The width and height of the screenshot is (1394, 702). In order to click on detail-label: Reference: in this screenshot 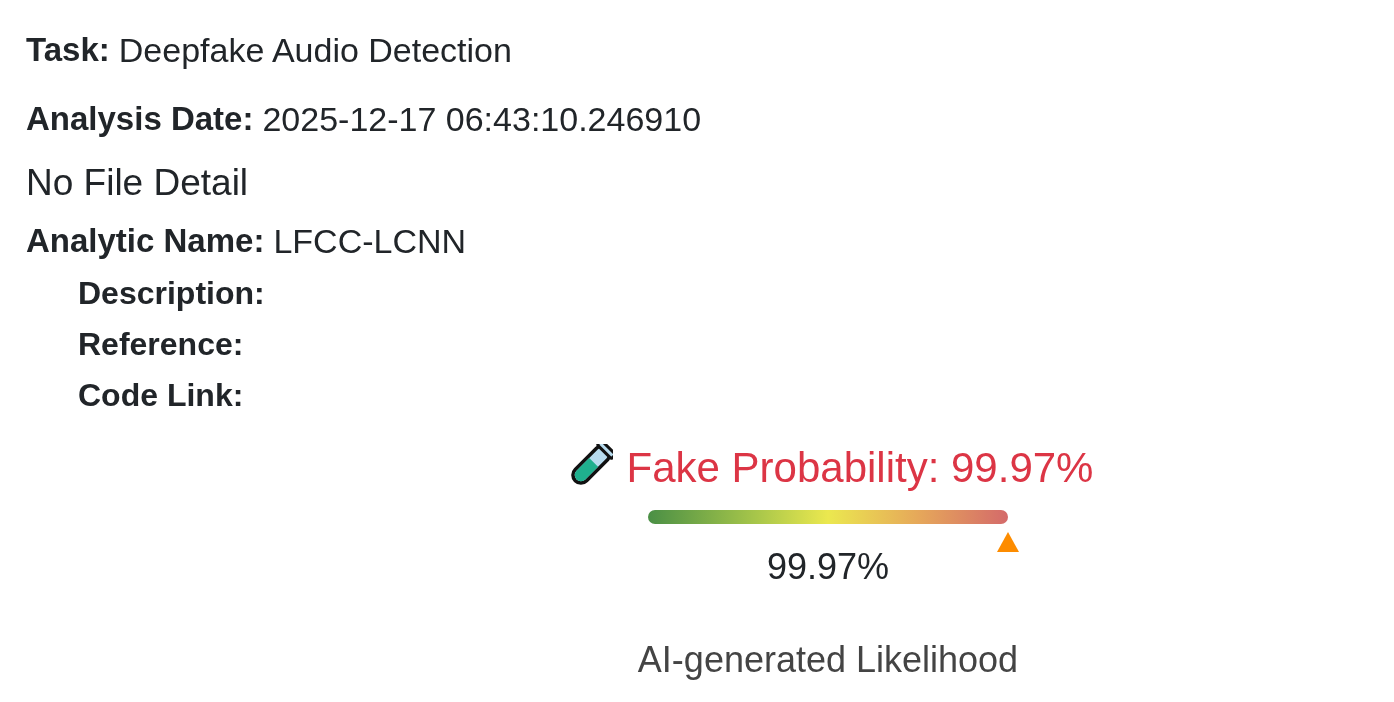, I will do `click(161, 344)`.